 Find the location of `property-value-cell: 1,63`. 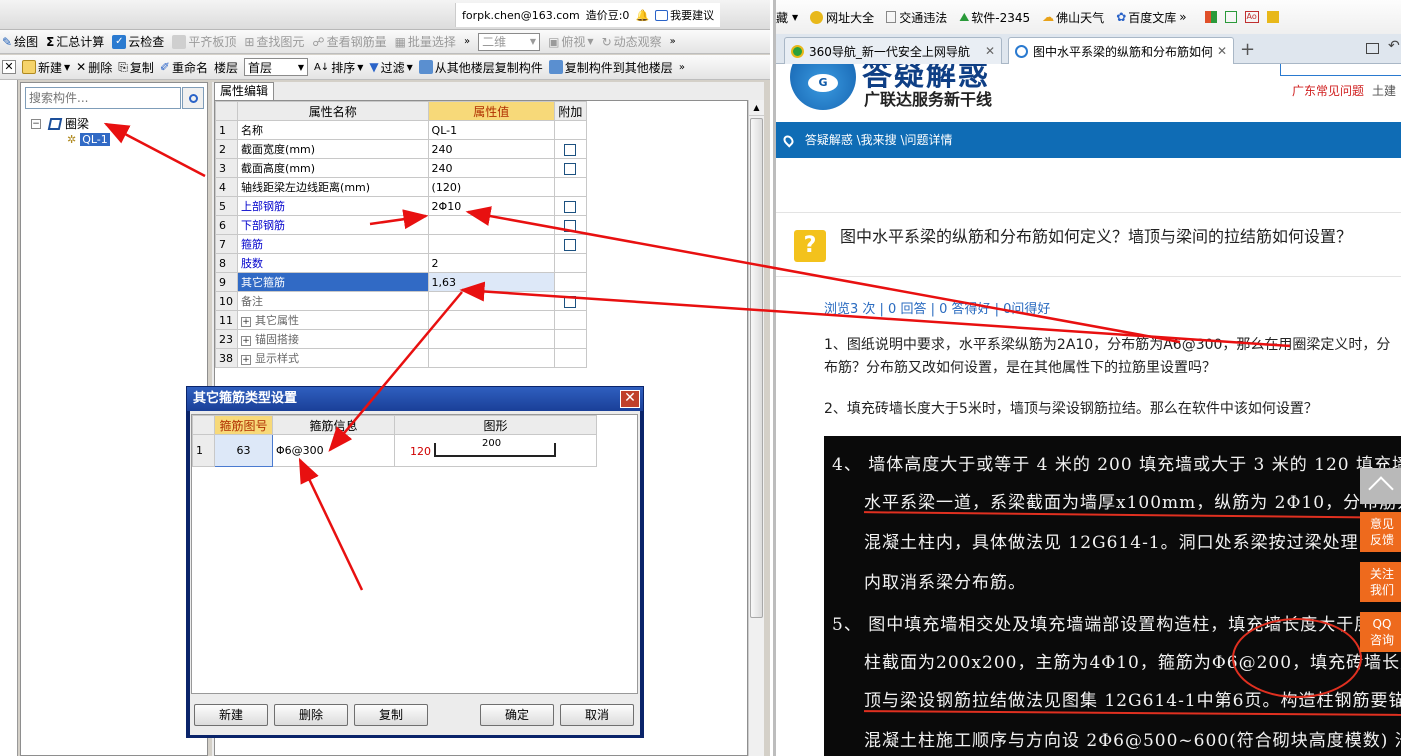

property-value-cell: 1,63 is located at coordinates (491, 282).